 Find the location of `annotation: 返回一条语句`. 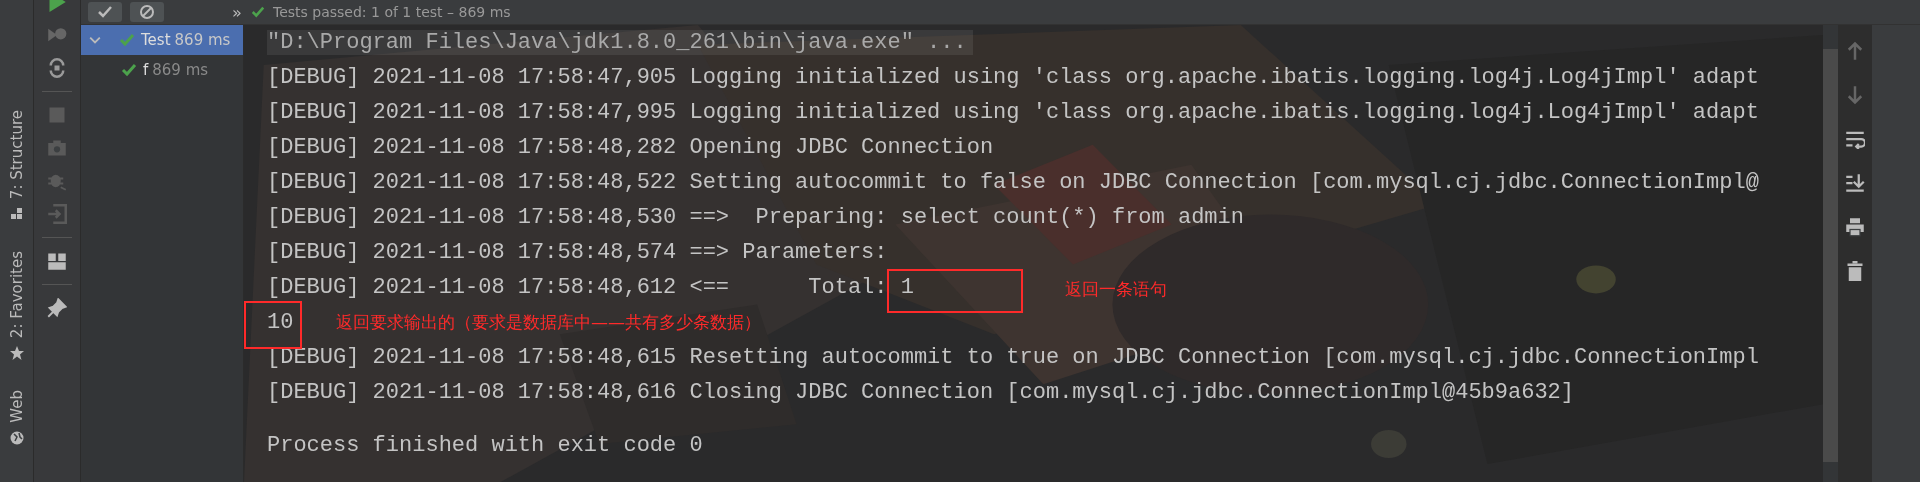

annotation: 返回一条语句 is located at coordinates (1116, 289).